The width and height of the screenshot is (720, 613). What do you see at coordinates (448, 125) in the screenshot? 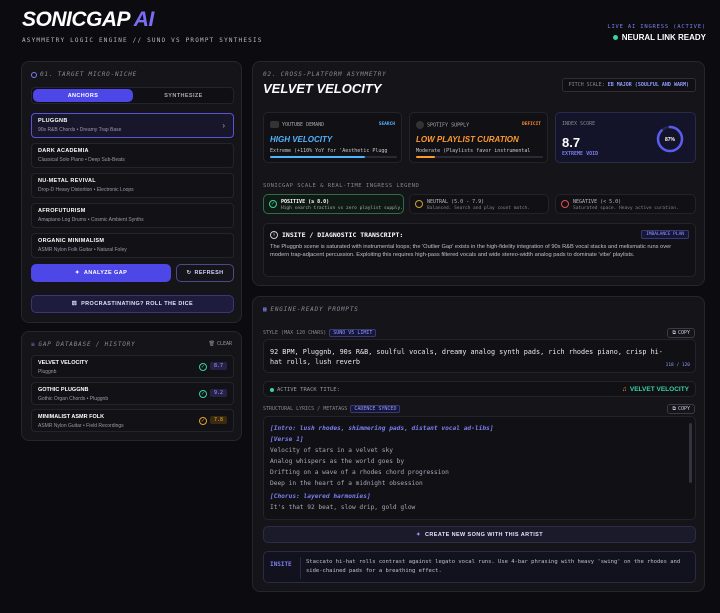
I see `spotify-label-text: SPOTIFY SUPPLY` at bounding box center [448, 125].